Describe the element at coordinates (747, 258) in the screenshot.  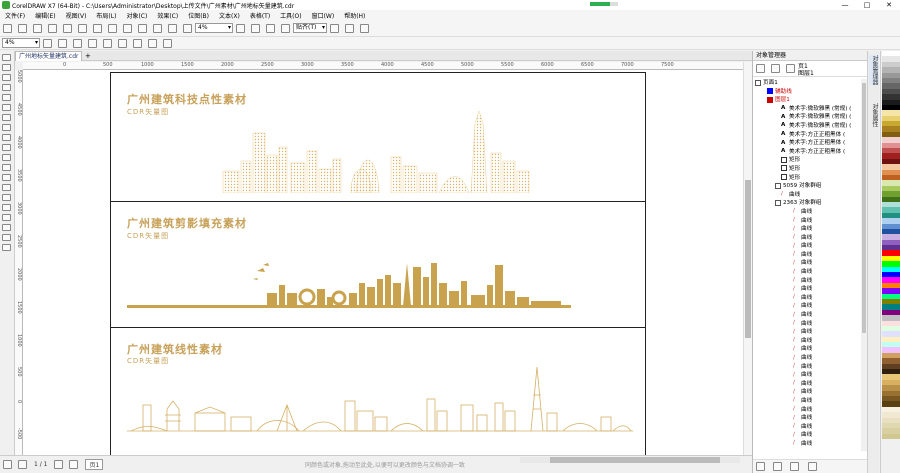
I see `vertical-scrollbar` at that location.